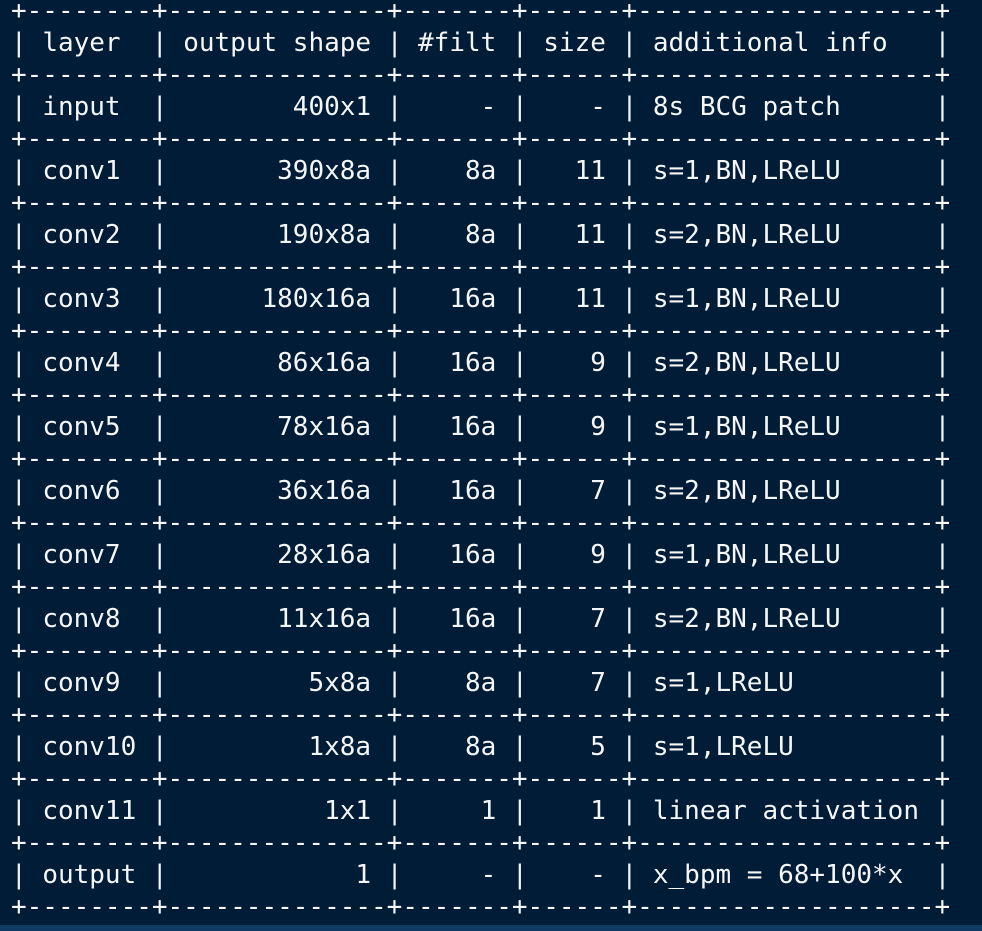  I want to click on table-cell: conv5, so click(81, 427).